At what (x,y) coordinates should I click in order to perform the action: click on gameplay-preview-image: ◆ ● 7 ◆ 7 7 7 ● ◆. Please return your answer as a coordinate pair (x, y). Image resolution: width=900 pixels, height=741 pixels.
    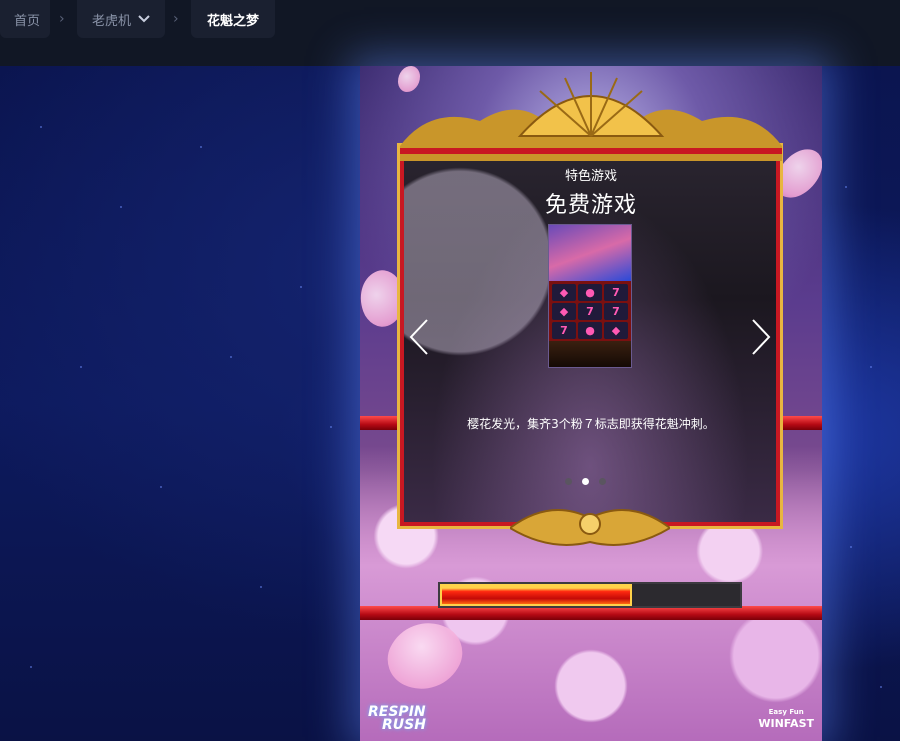
    Looking at the image, I should click on (590, 296).